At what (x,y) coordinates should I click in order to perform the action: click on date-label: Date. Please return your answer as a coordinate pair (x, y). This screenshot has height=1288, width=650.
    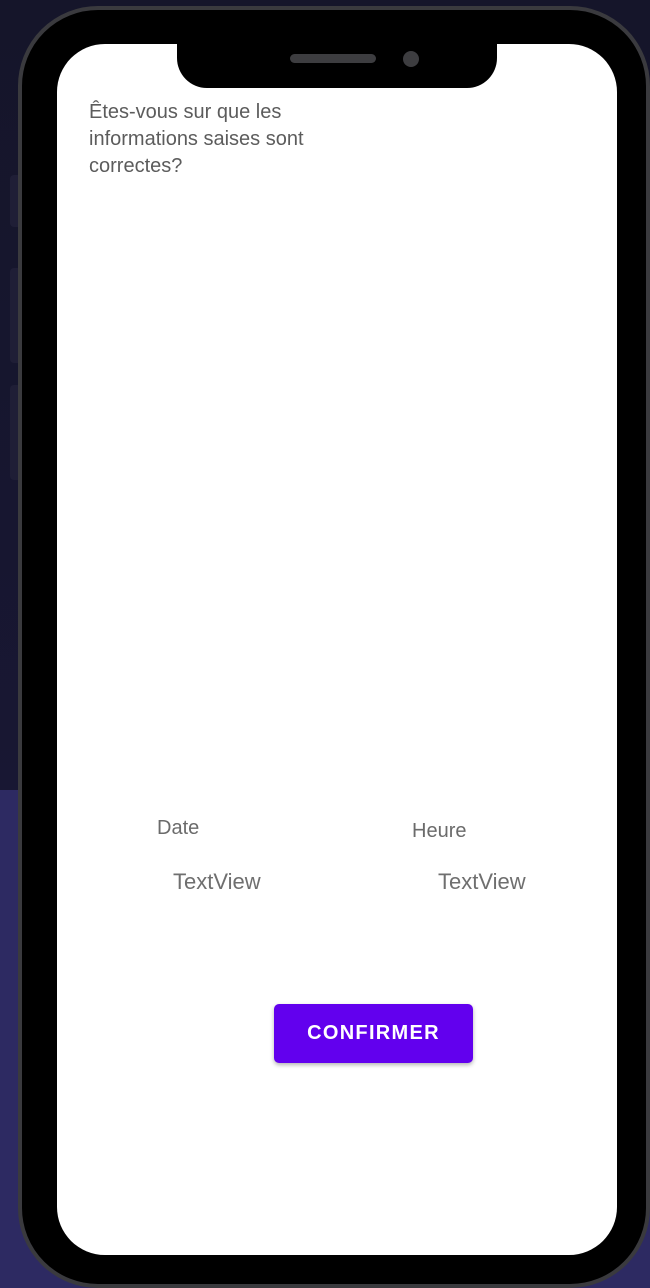
    Looking at the image, I should click on (178, 828).